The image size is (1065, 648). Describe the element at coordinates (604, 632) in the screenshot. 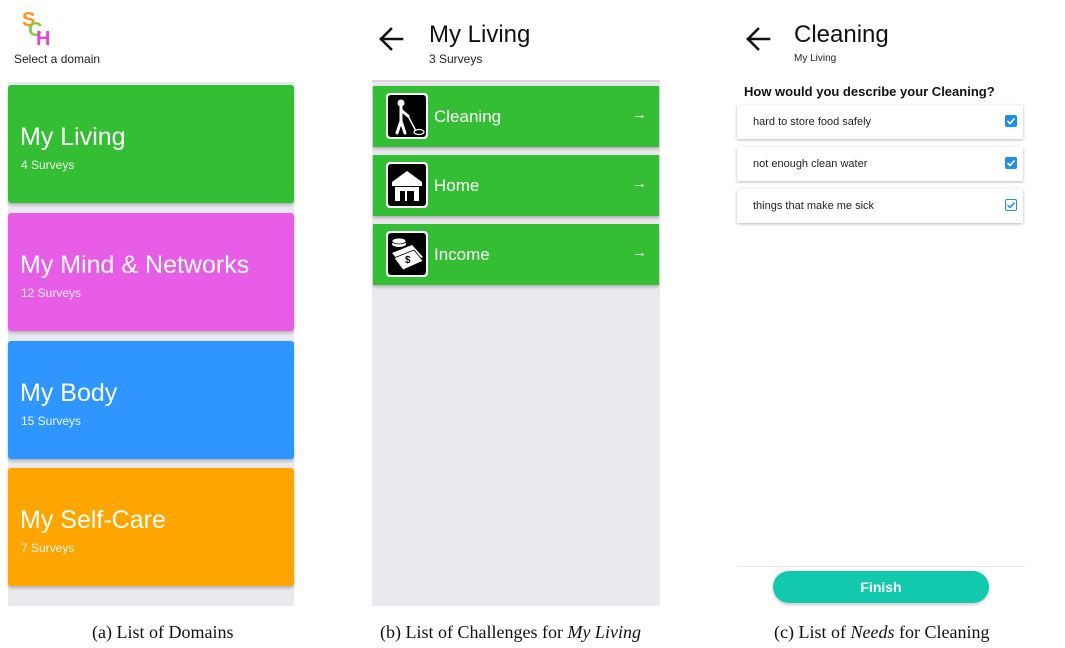

I see `caption-b-italic: My Living` at that location.